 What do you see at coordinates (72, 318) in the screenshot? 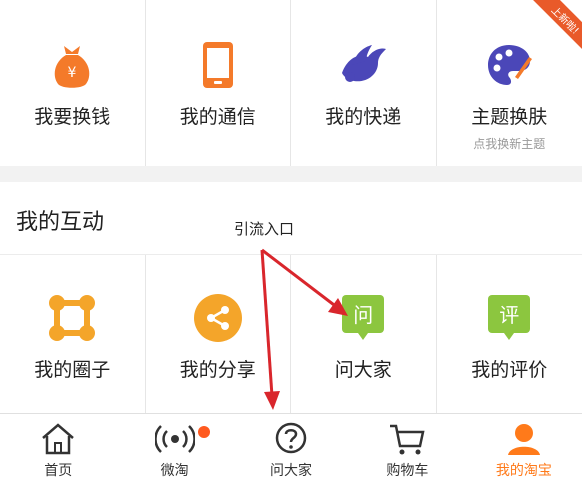
I see `circle-icon` at bounding box center [72, 318].